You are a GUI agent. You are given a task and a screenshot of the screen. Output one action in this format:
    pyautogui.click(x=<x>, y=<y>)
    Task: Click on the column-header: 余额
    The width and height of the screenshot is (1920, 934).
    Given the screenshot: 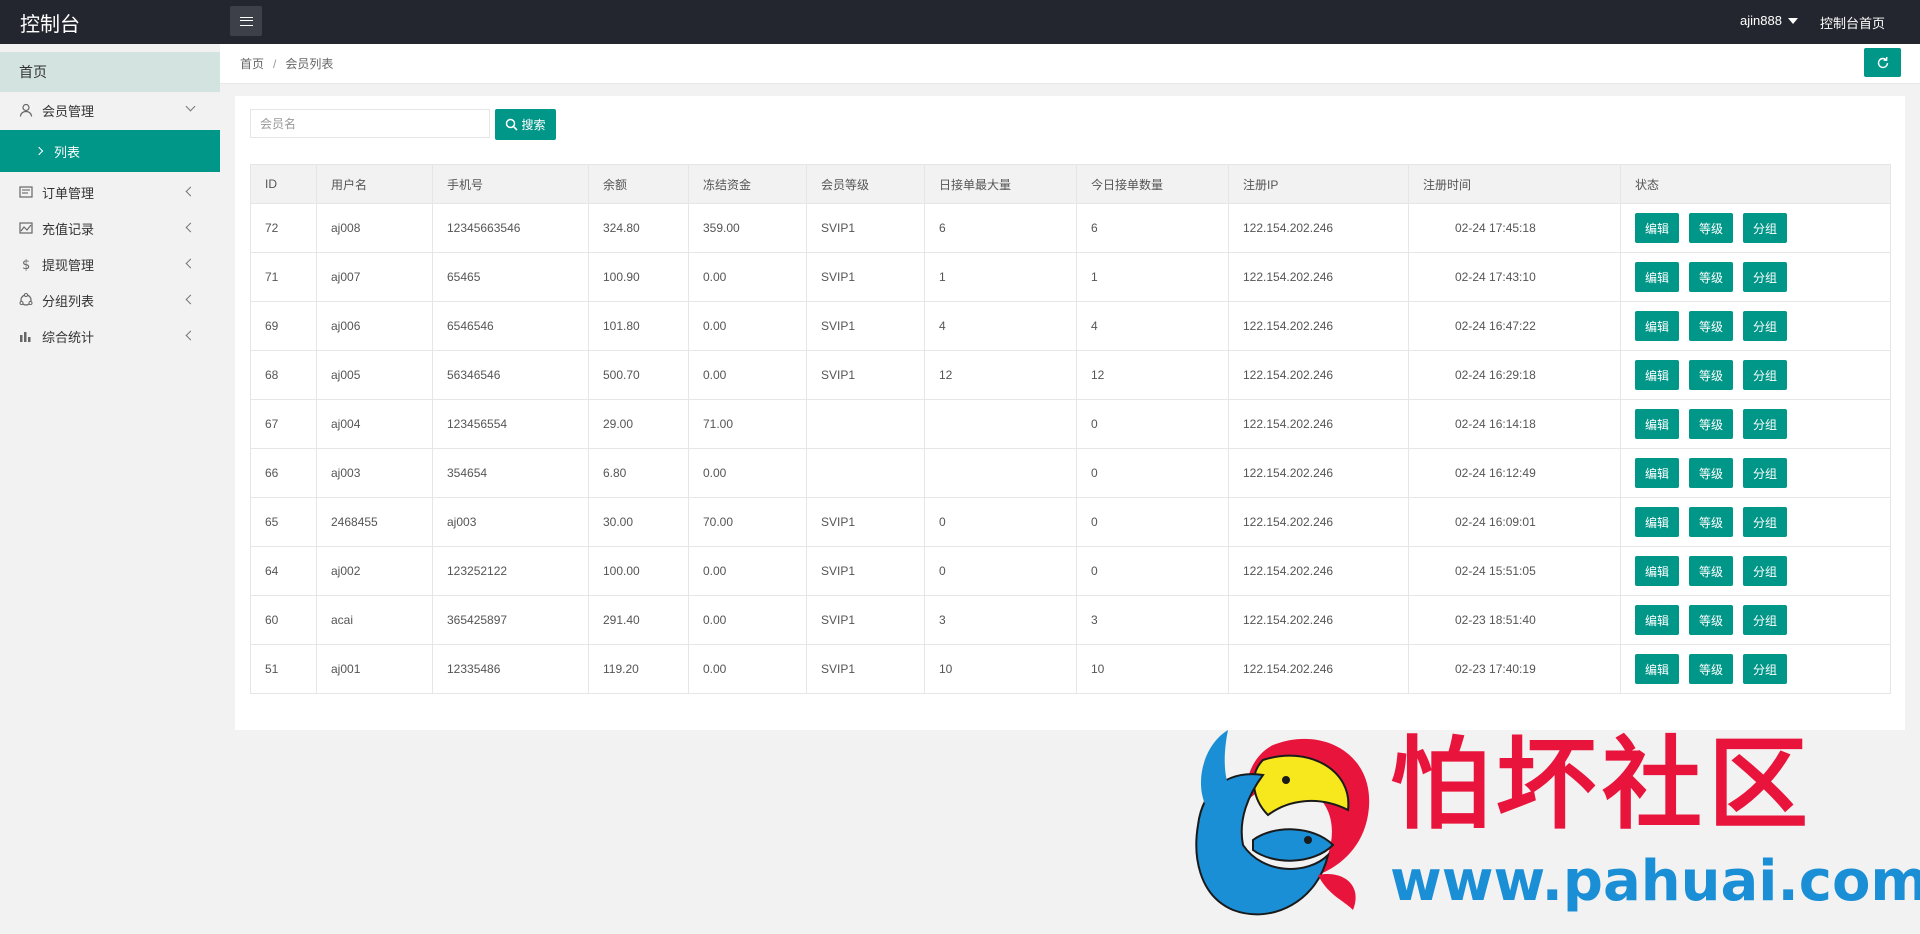 What is the action you would take?
    pyautogui.click(x=638, y=184)
    